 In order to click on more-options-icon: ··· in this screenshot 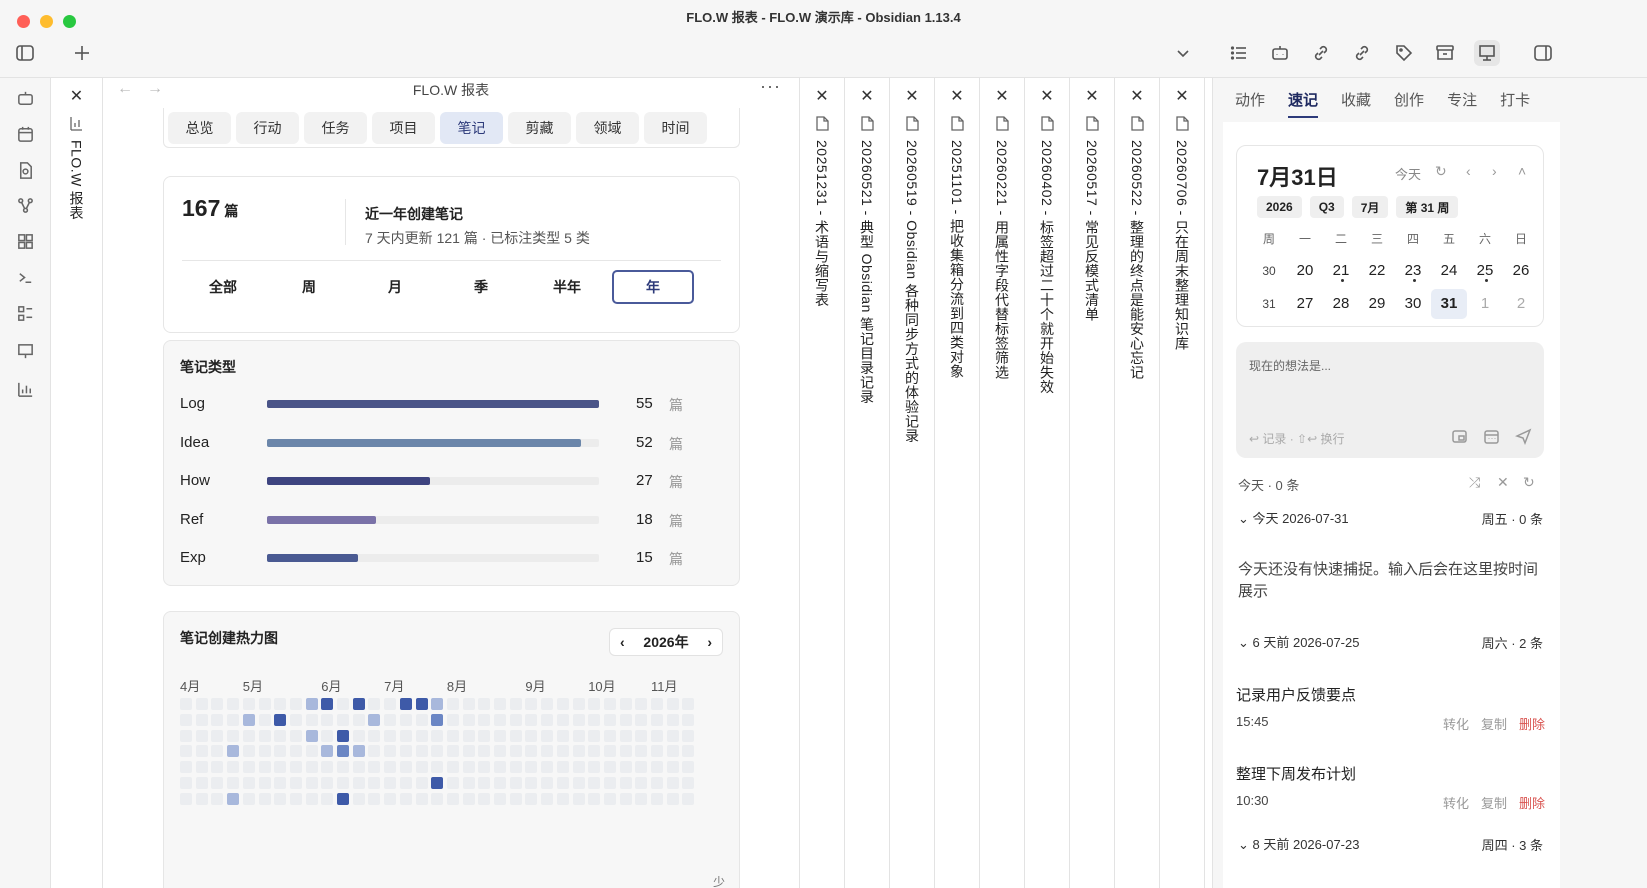, I will do `click(770, 87)`.